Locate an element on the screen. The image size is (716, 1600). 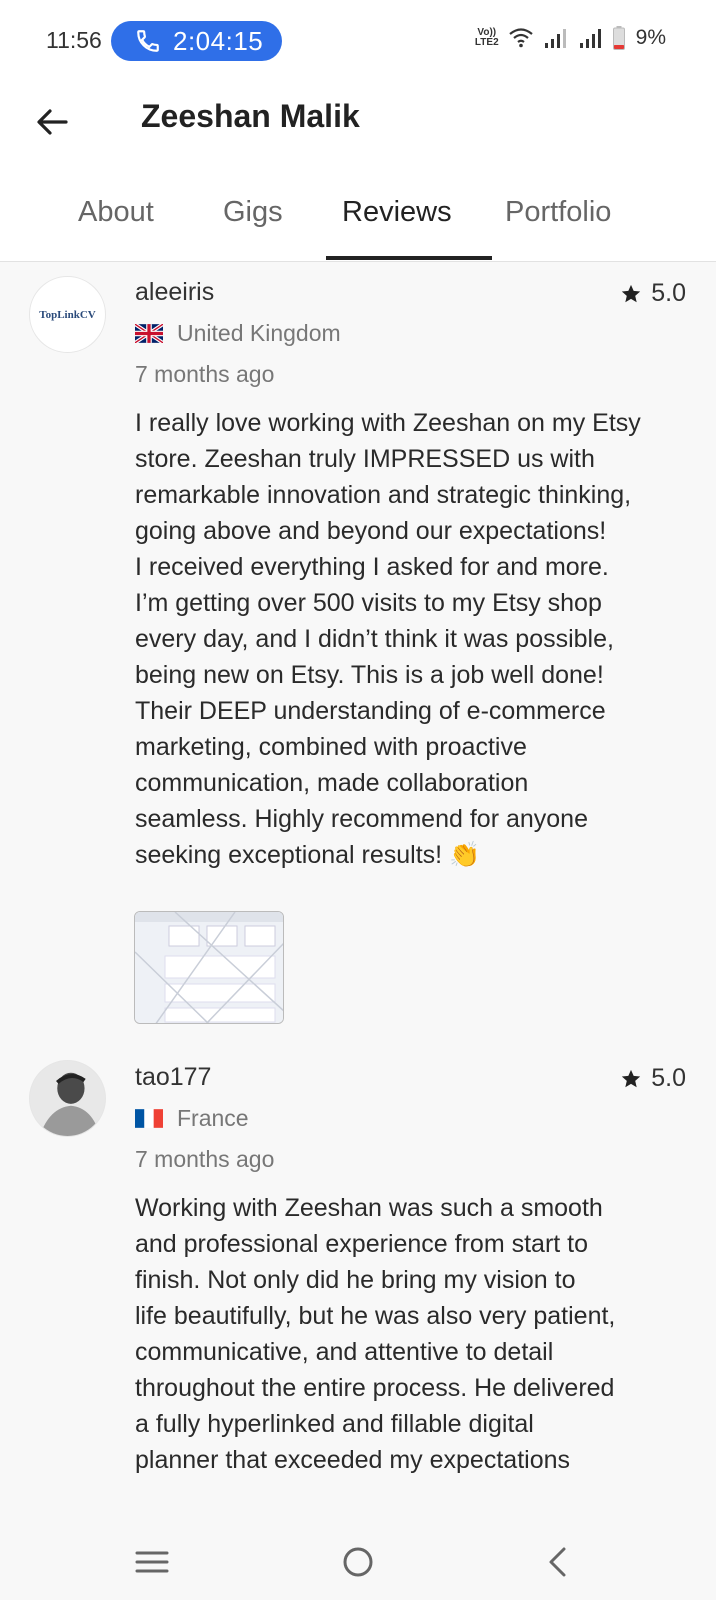
app-header: Zeeshan Malik is located at coordinates (358, 131).